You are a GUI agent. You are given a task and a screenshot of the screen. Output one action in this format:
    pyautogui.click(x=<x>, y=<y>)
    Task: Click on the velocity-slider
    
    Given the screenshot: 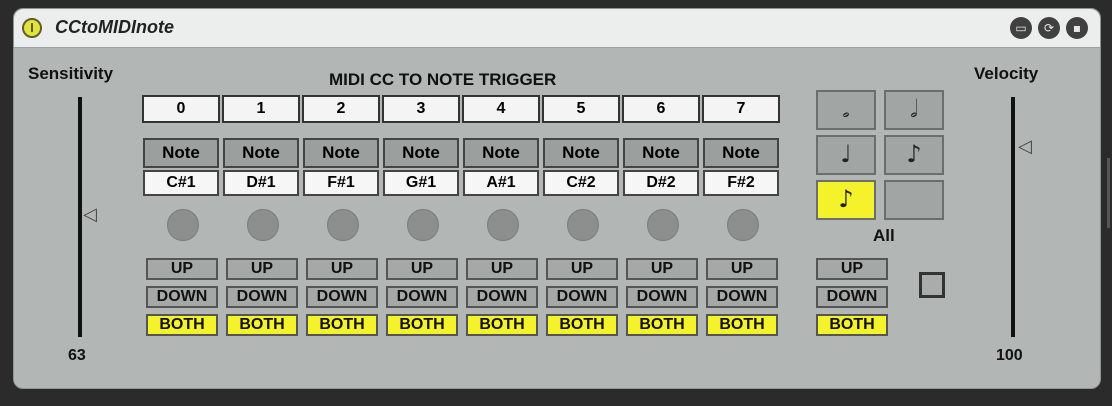 What is the action you would take?
    pyautogui.click(x=1013, y=217)
    